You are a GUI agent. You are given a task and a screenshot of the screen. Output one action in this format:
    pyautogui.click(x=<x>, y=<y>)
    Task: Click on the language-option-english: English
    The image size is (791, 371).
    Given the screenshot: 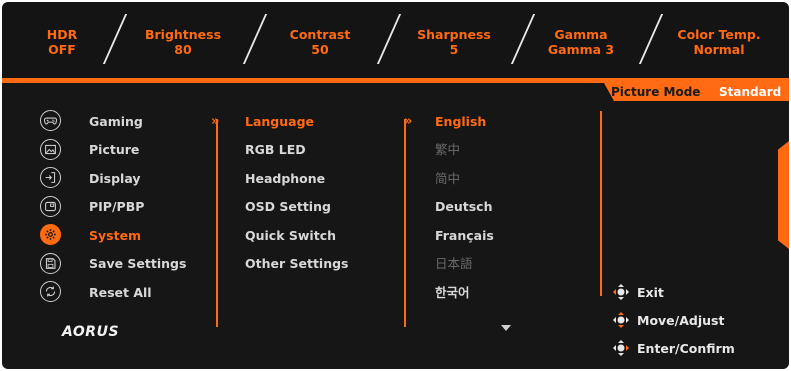 What is the action you would take?
    pyautogui.click(x=460, y=121)
    